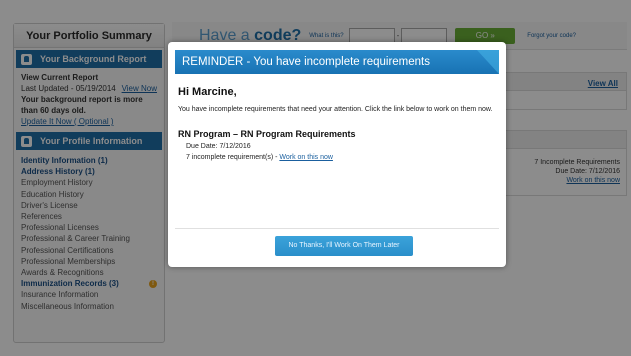 This screenshot has height=356, width=631. Describe the element at coordinates (306, 157) in the screenshot. I see `work-on-this-now-link: Work on this now` at that location.